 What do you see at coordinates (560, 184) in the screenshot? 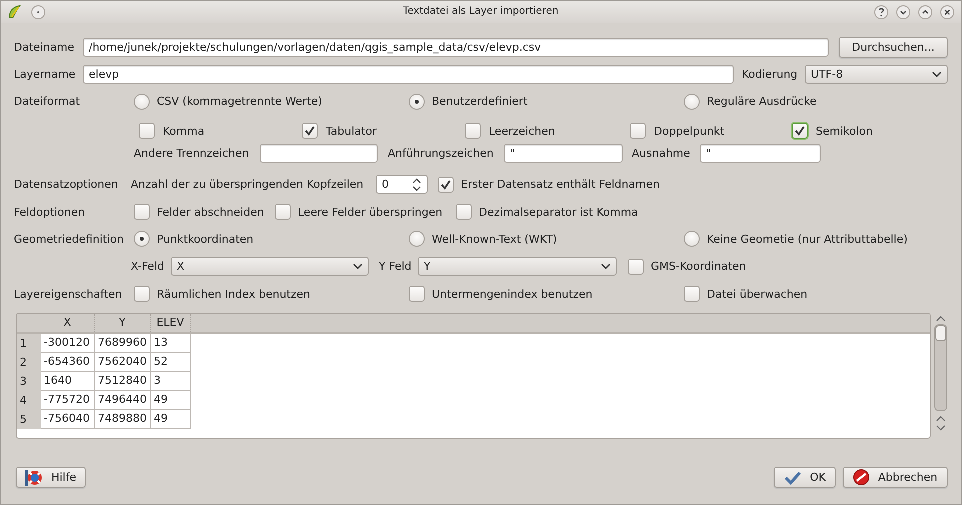
I see `checkbox-label: Erster Datensatz enthält Feldnamen` at bounding box center [560, 184].